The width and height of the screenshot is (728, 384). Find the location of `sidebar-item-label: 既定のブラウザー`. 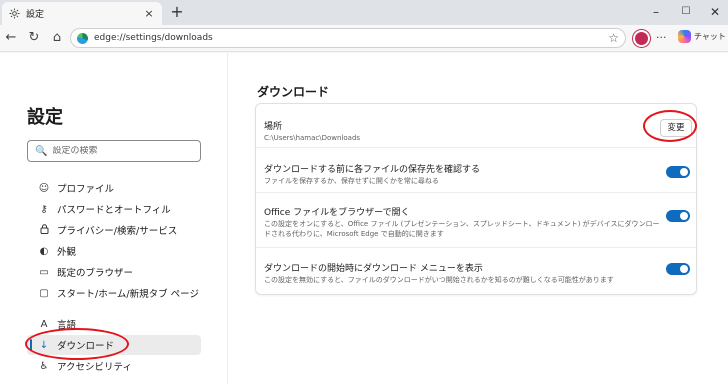

sidebar-item-label: 既定のブラウザー is located at coordinates (95, 273).